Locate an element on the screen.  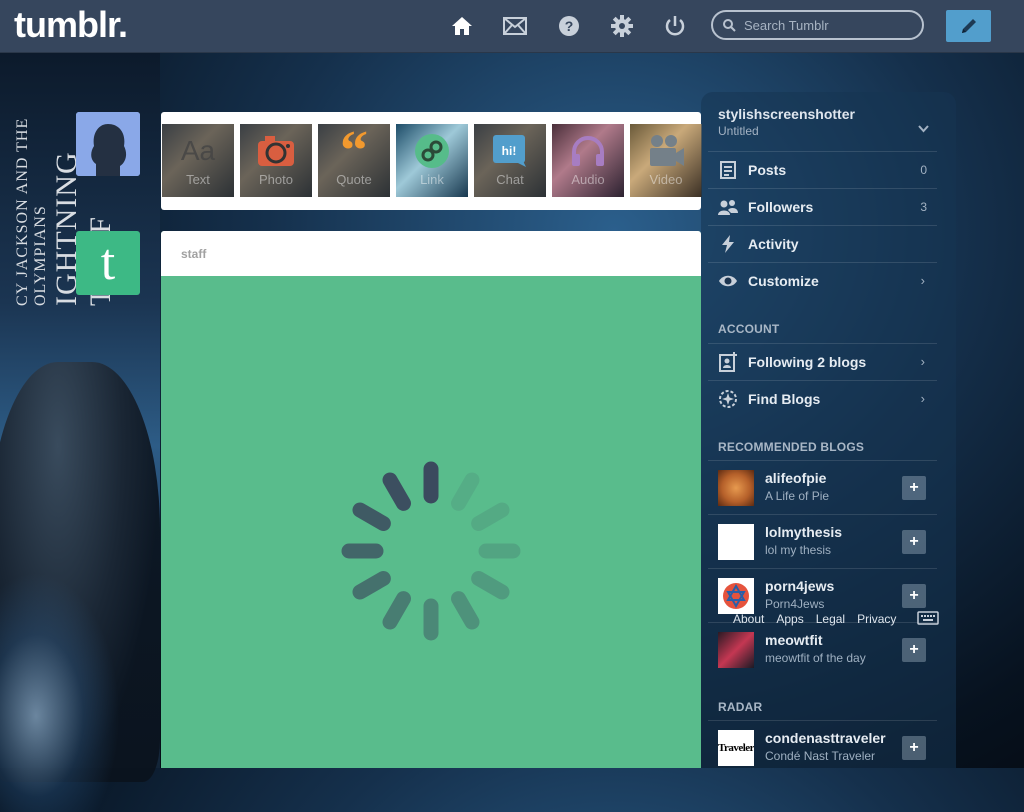
svg-text: t is located at coordinates (108, 263).